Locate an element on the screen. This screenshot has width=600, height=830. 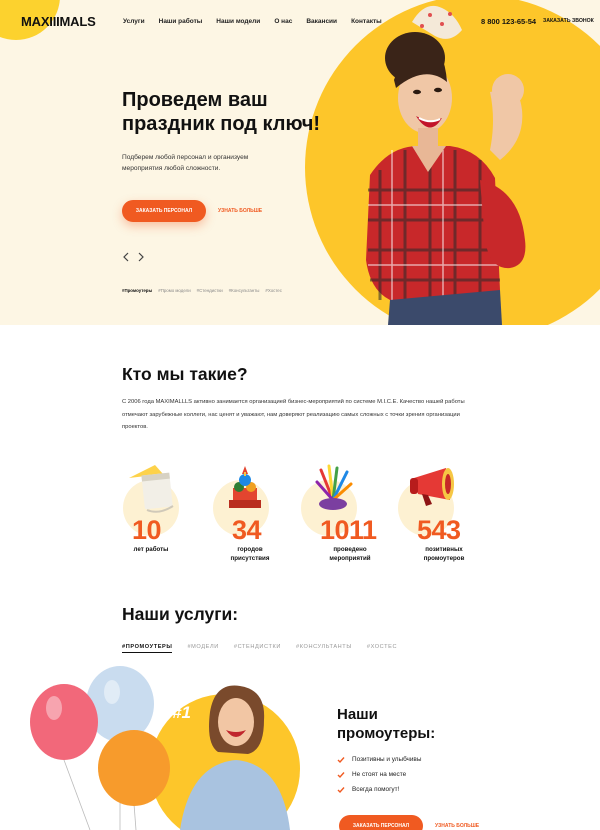
stat-years-value: 10 is located at coordinates (147, 530).